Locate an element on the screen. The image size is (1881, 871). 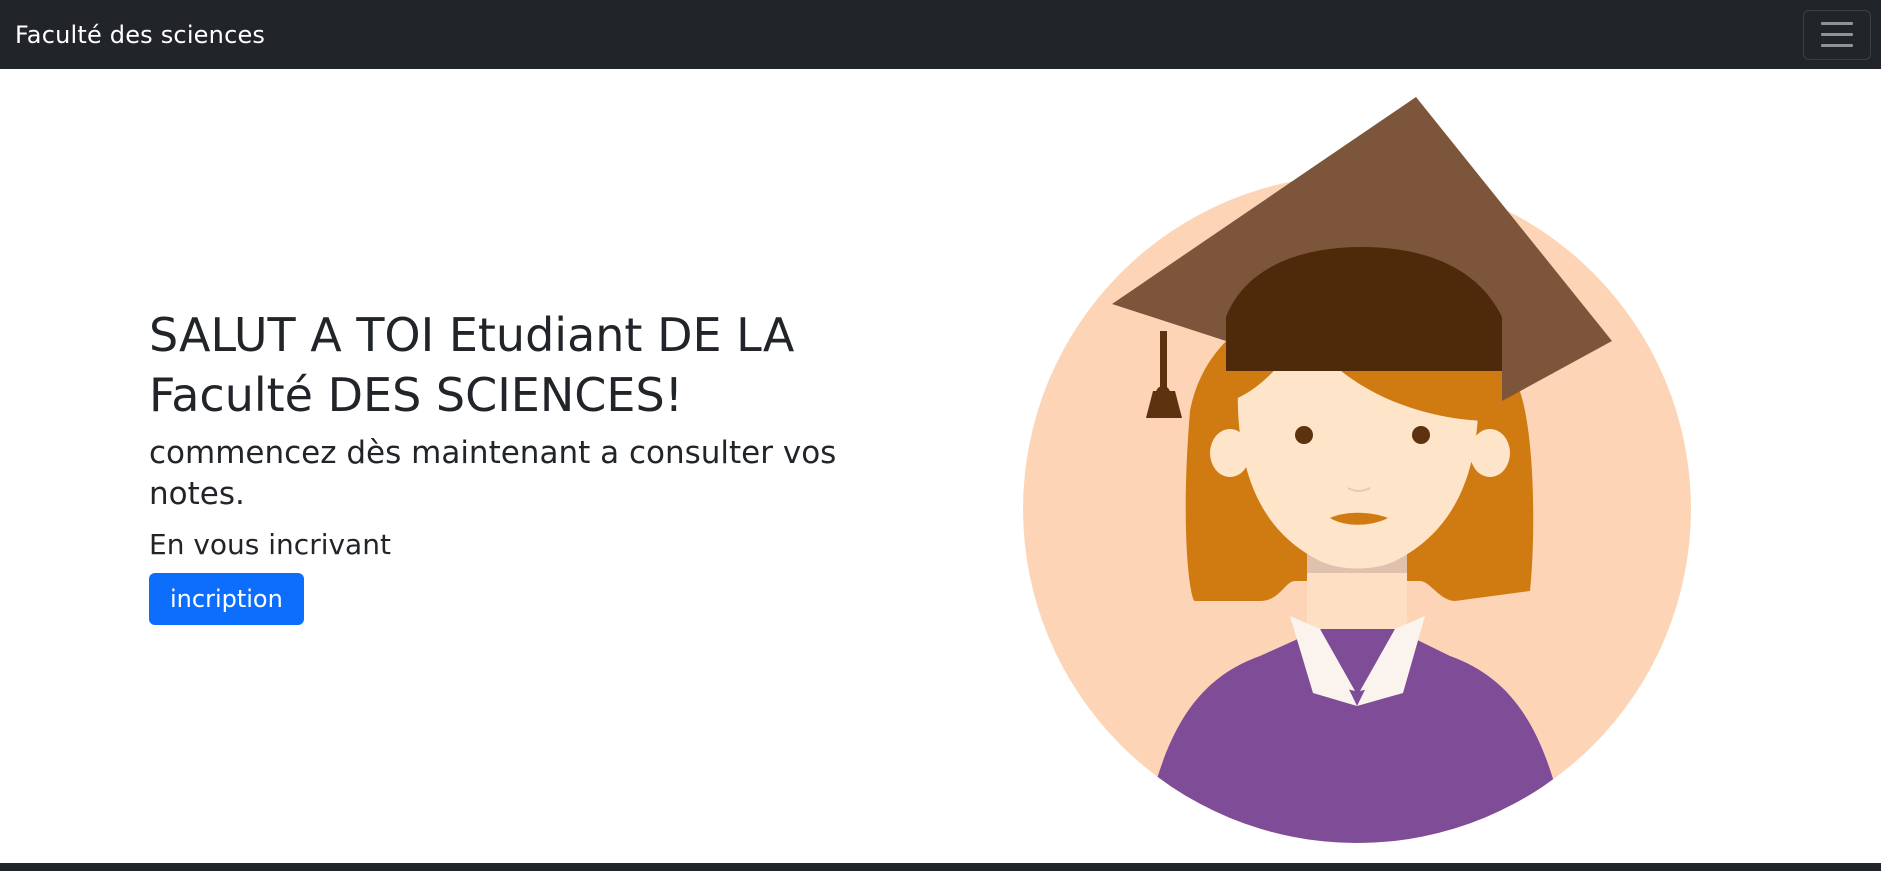
footer-strip is located at coordinates (940, 867).